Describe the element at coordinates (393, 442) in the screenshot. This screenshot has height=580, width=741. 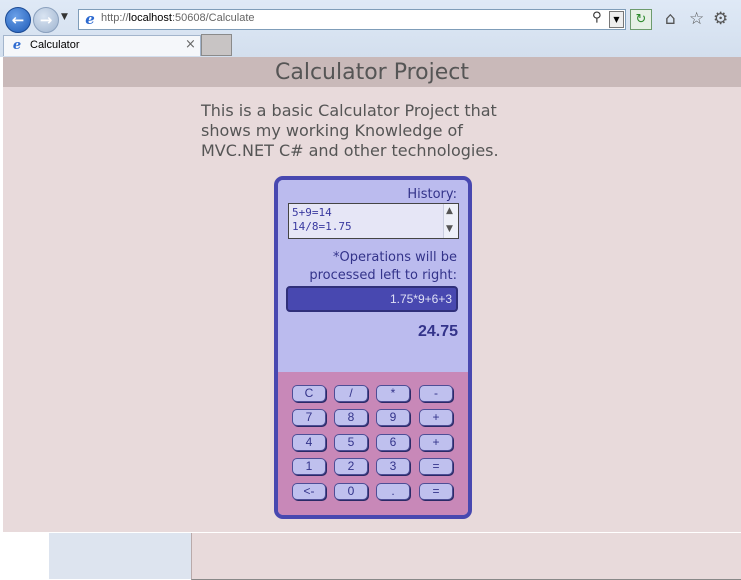
I see `key-digit-6-button: 6` at that location.